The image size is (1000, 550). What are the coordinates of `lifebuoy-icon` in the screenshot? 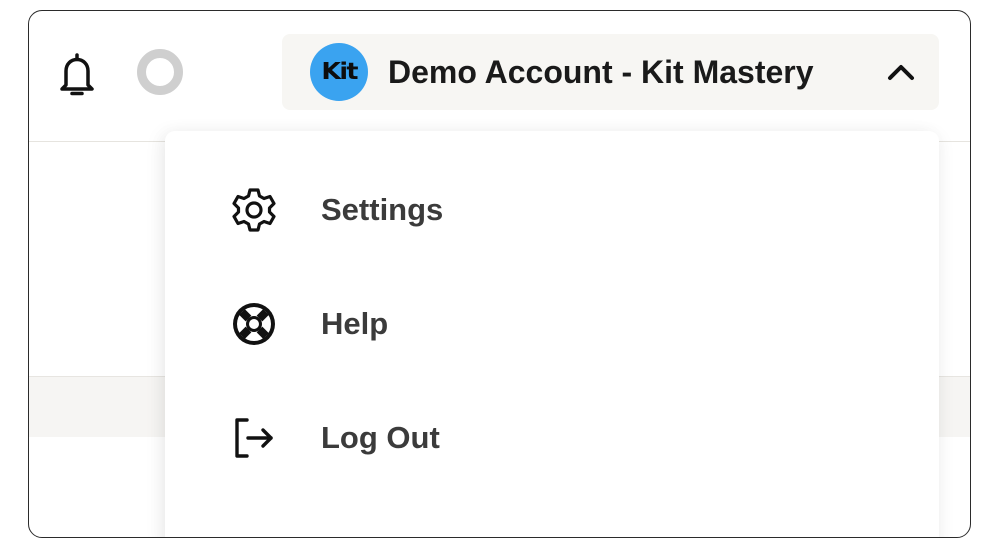 It's located at (254, 324).